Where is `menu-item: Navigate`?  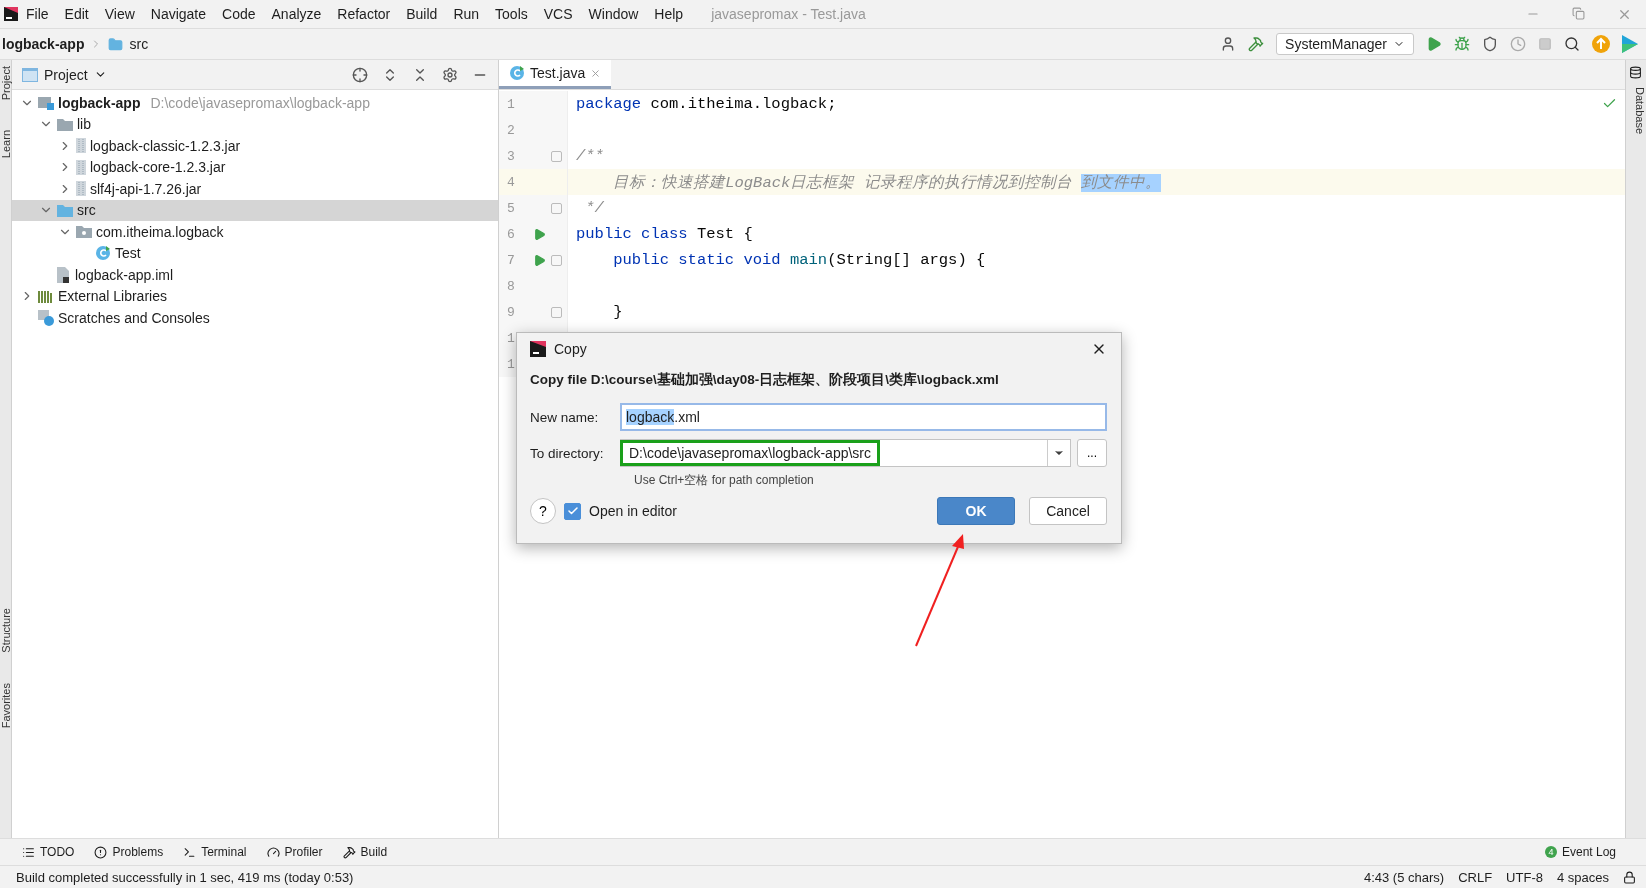
menu-item: Navigate is located at coordinates (178, 14).